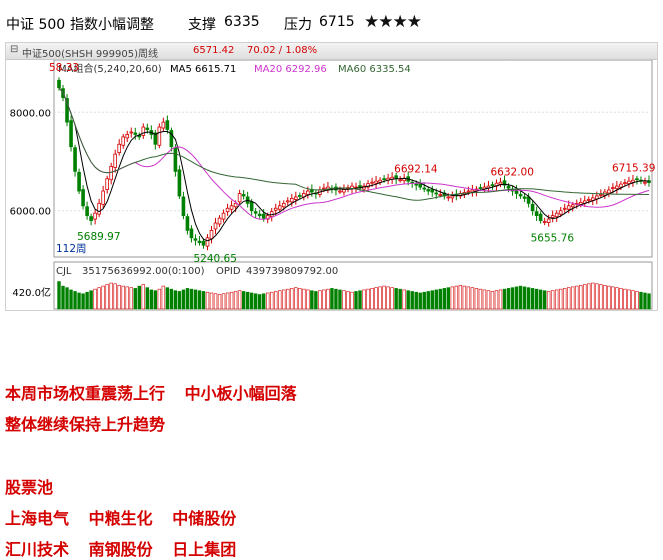  Describe the element at coordinates (374, 69) in the screenshot. I see `ma60-label: MA60 6335.54` at that location.